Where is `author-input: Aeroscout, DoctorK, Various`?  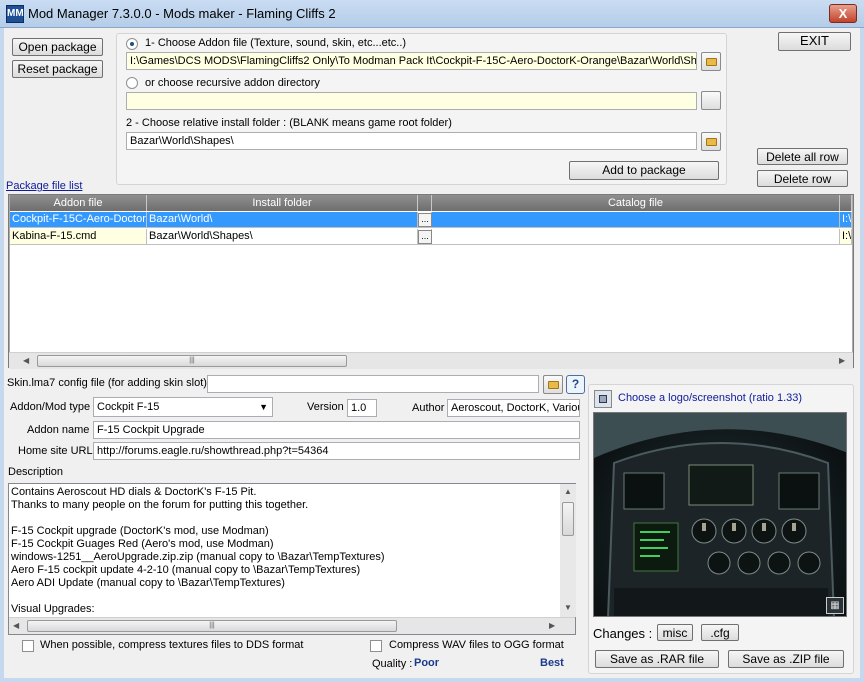
author-input: Aeroscout, DoctorK, Various is located at coordinates (513, 408).